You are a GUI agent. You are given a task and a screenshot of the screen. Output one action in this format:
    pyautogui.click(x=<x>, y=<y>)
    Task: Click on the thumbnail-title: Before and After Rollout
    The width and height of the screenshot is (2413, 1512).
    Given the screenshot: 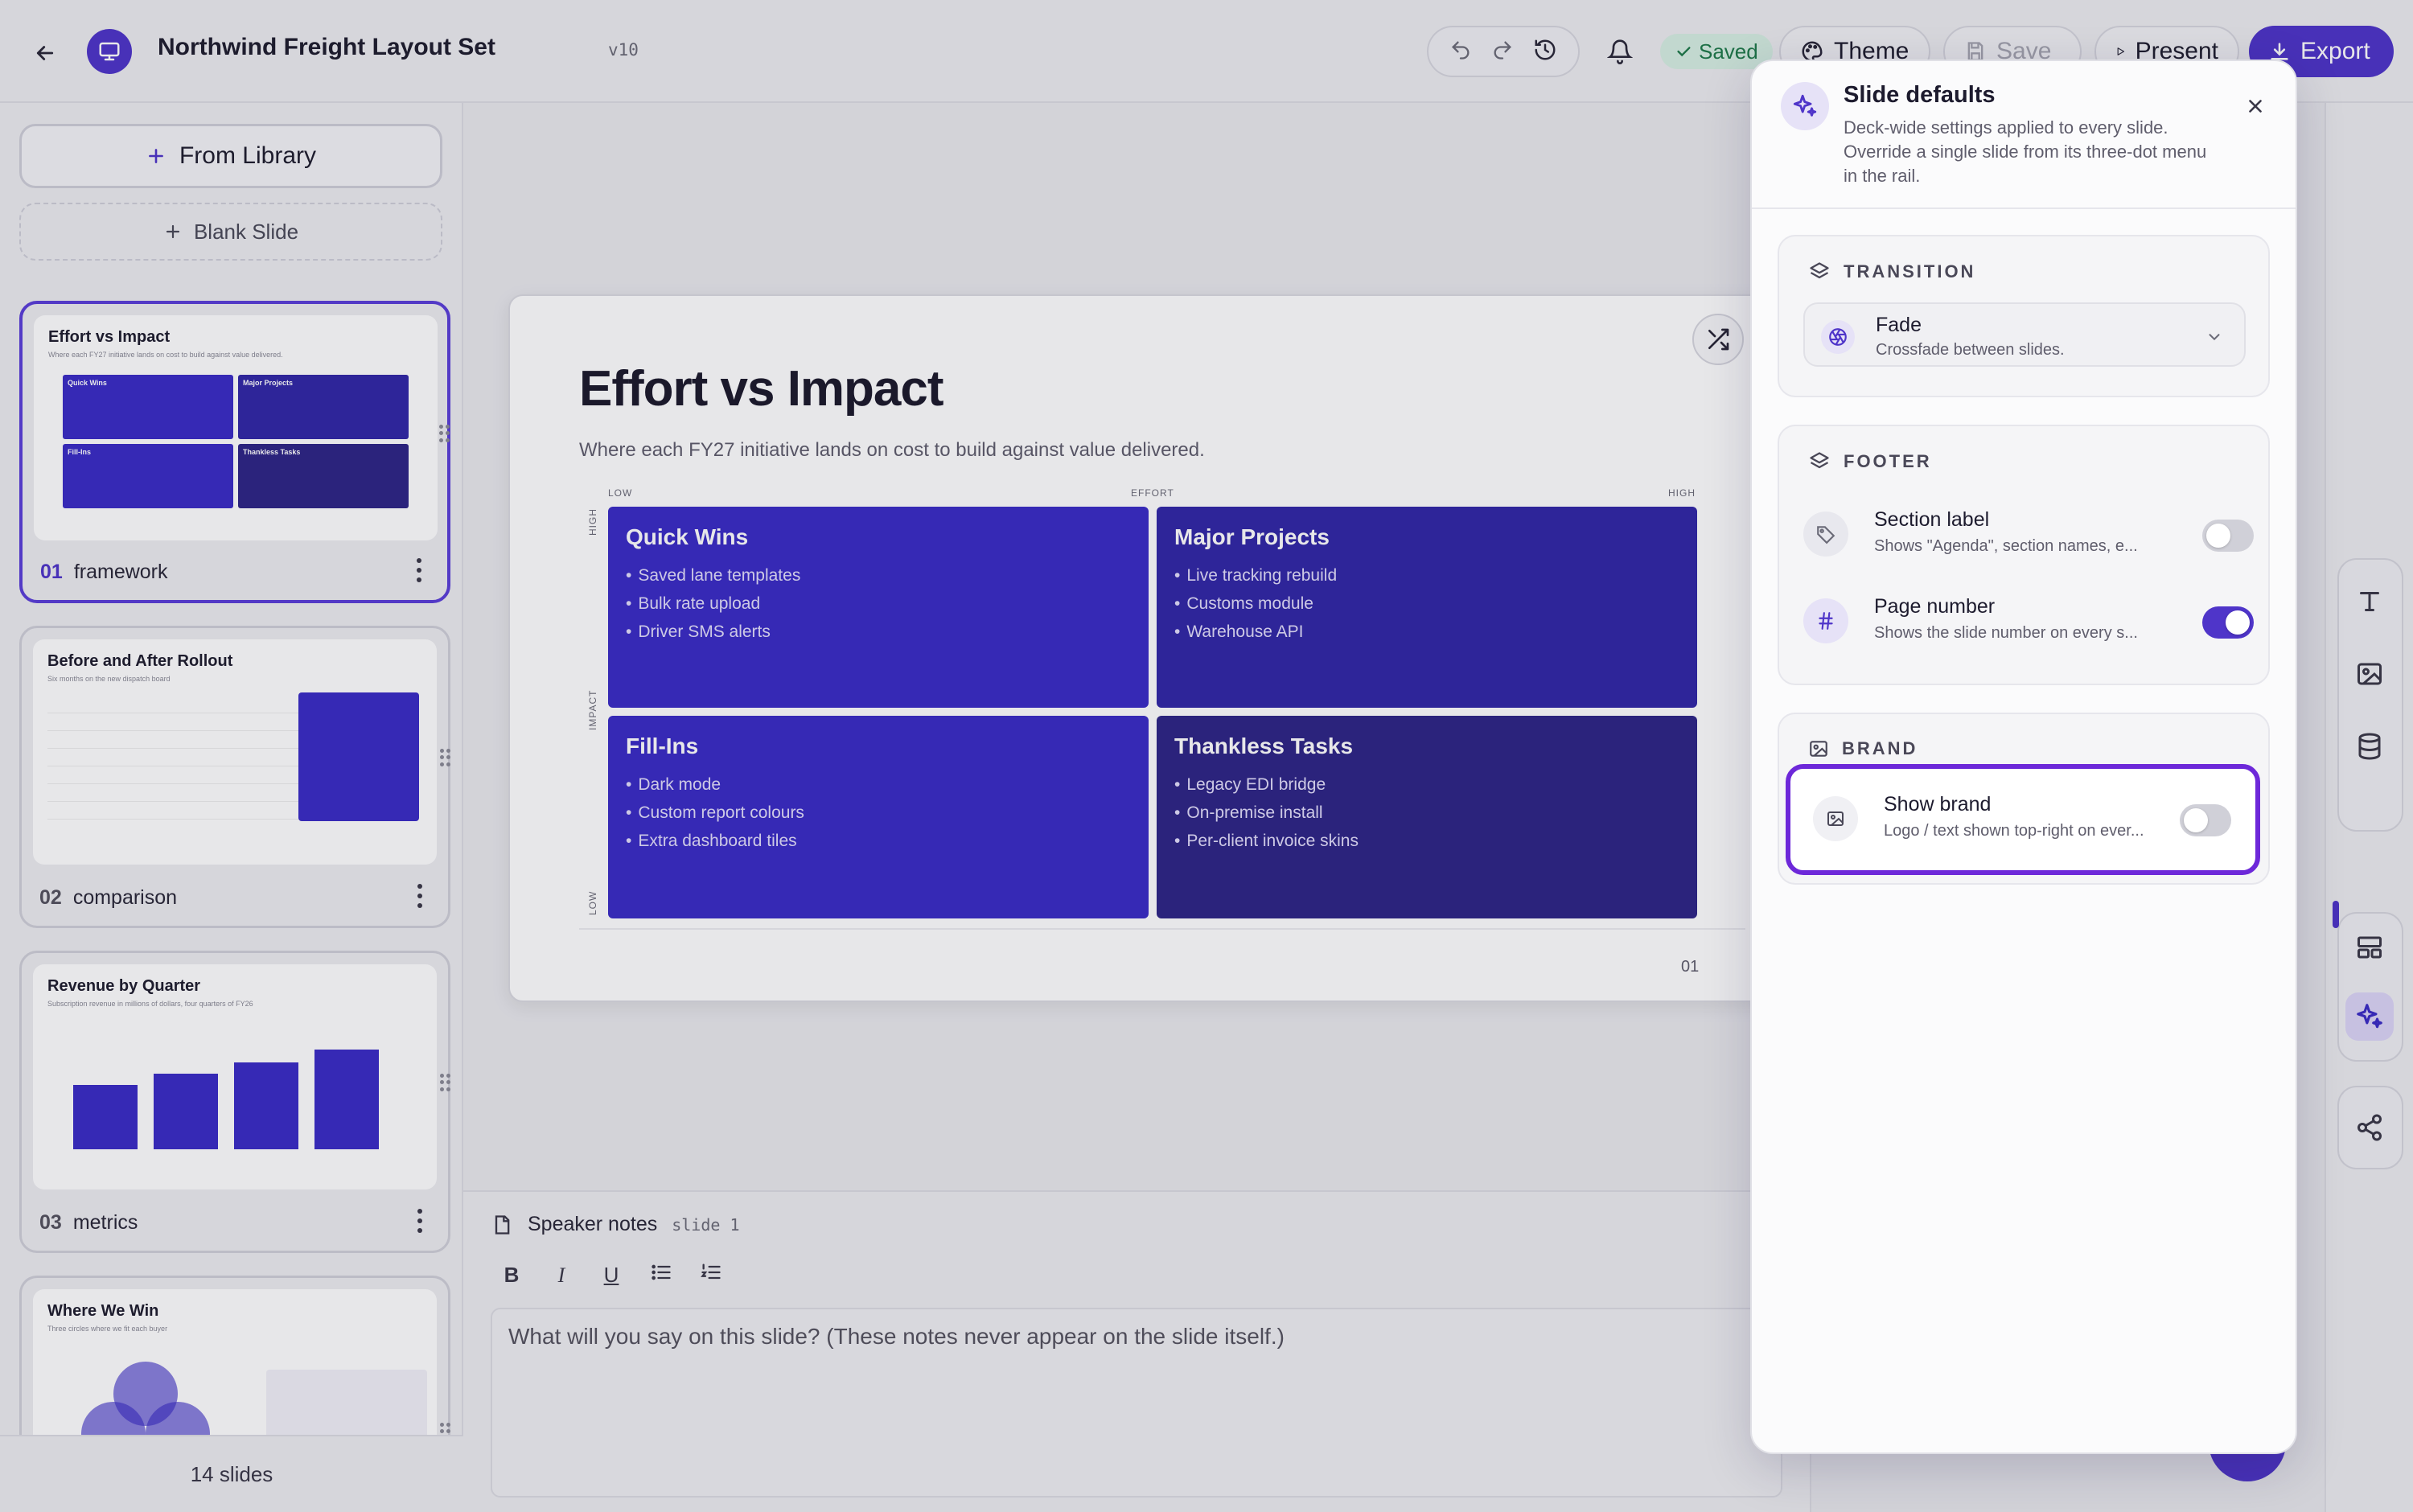 What is the action you would take?
    pyautogui.click(x=140, y=661)
    